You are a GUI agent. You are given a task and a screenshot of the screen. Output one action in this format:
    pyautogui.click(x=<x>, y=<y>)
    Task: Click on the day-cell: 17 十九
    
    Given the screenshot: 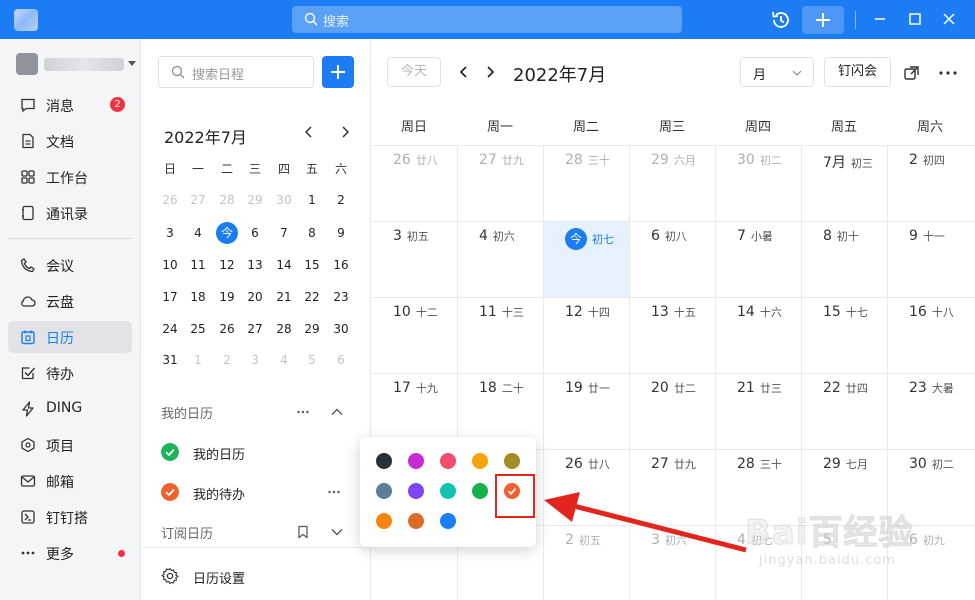 What is the action you would take?
    pyautogui.click(x=415, y=390)
    